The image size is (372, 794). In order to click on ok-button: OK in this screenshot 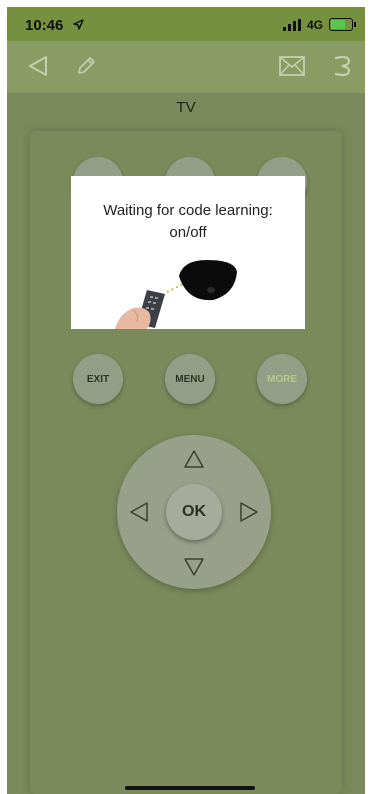, I will do `click(194, 512)`.